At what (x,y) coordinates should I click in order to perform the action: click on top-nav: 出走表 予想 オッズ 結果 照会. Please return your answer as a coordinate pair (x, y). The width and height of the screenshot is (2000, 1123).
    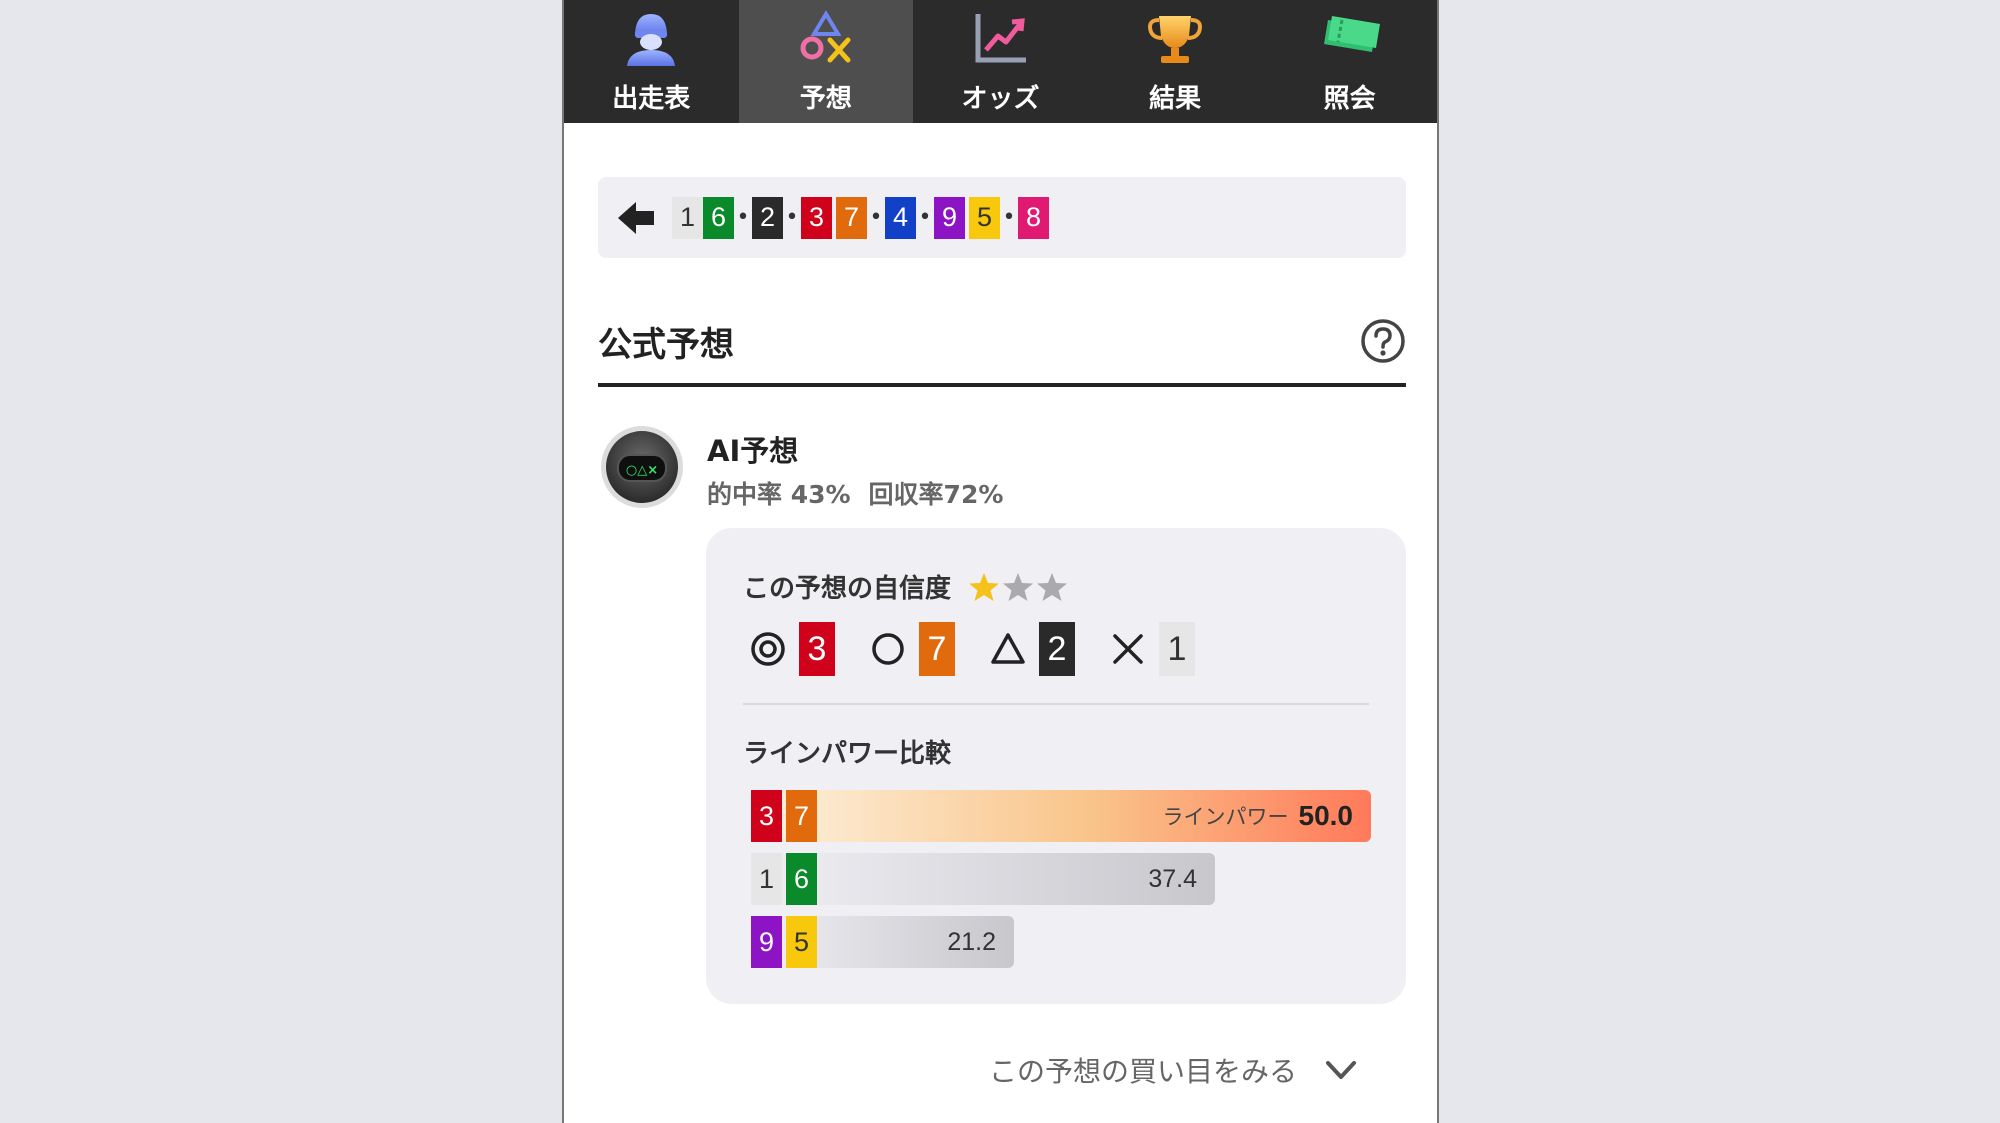
    Looking at the image, I should click on (1000, 61).